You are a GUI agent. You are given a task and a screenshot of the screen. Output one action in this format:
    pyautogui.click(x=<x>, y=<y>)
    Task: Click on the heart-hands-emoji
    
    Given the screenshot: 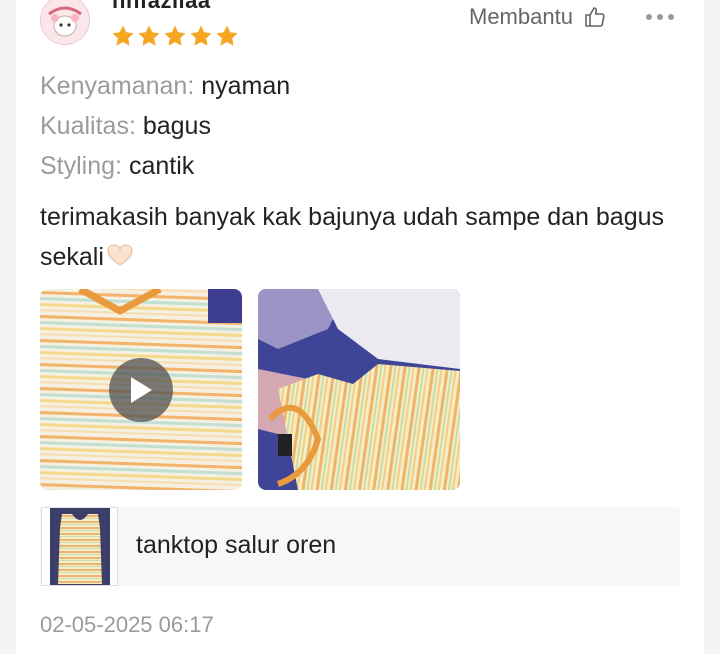 What is the action you would take?
    pyautogui.click(x=120, y=255)
    